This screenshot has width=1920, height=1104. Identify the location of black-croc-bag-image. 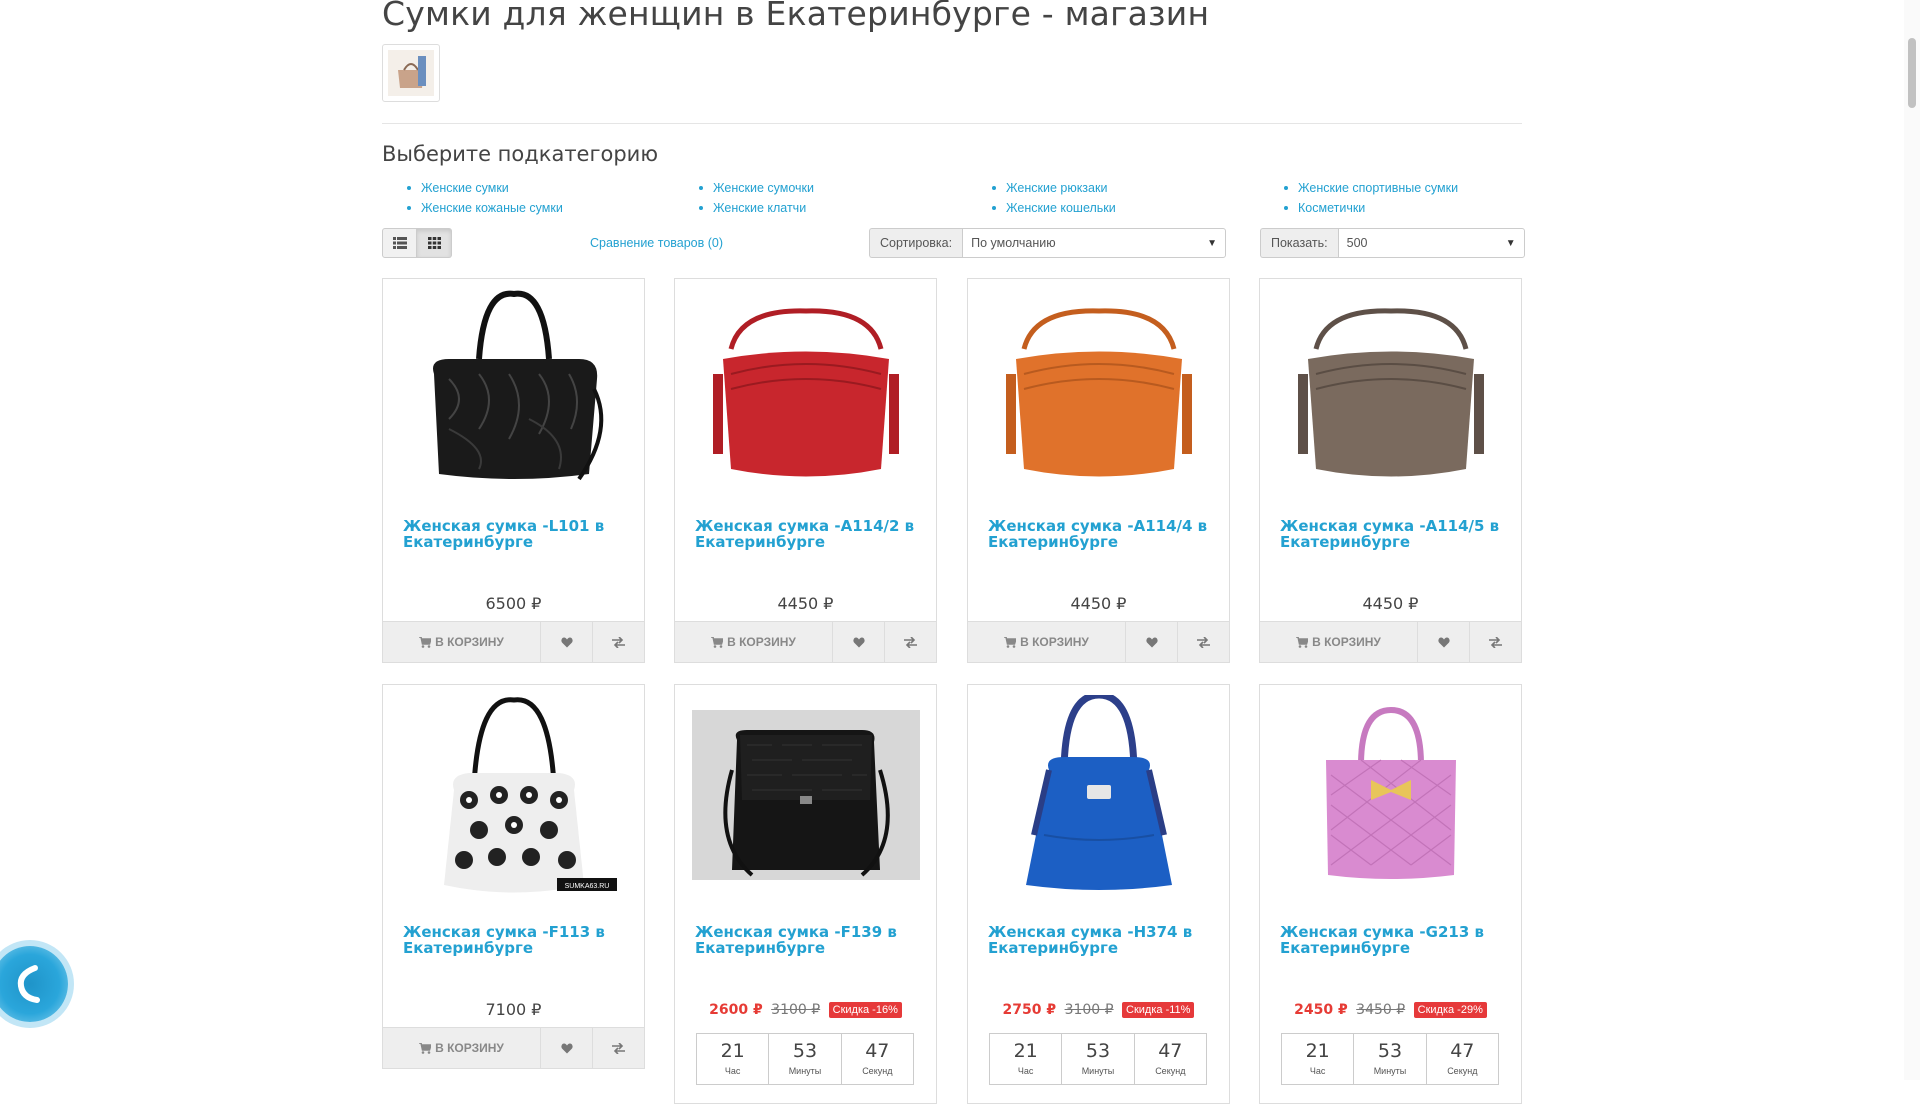
(805, 795).